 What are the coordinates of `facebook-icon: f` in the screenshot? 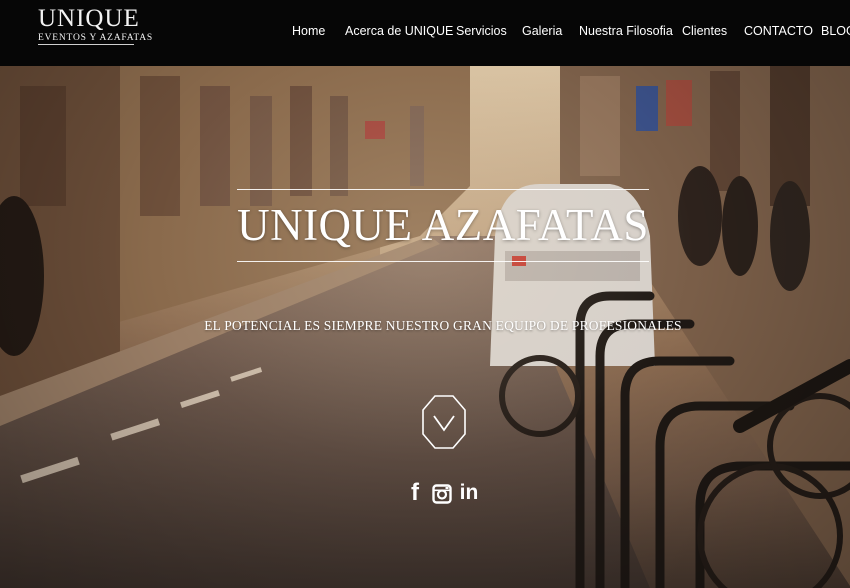 It's located at (415, 493).